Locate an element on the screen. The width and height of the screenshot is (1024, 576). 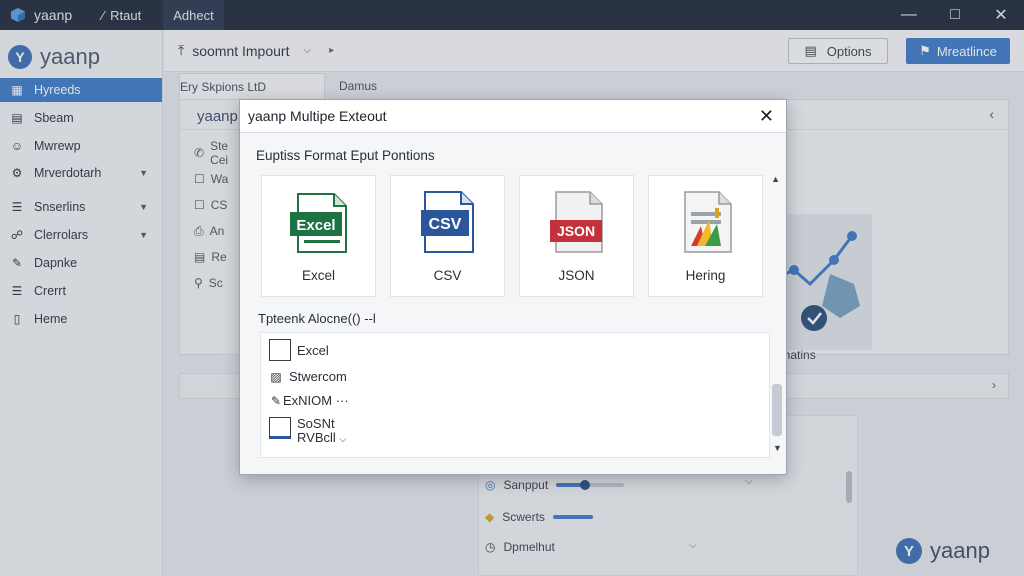
list-item: ✎ ExNIOM ··· is located at coordinates (309, 400).